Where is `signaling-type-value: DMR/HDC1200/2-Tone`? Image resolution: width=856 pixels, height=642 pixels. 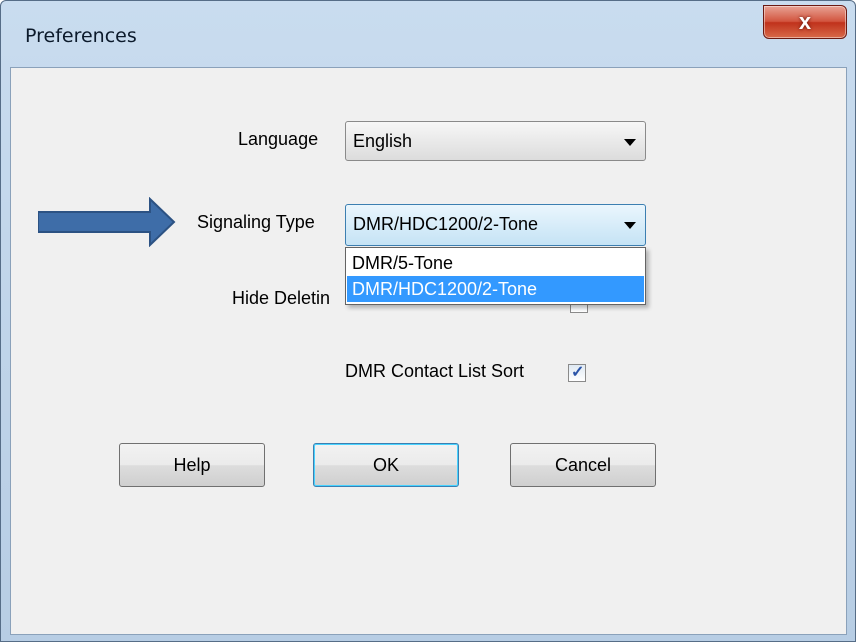 signaling-type-value: DMR/HDC1200/2-Tone is located at coordinates (446, 224).